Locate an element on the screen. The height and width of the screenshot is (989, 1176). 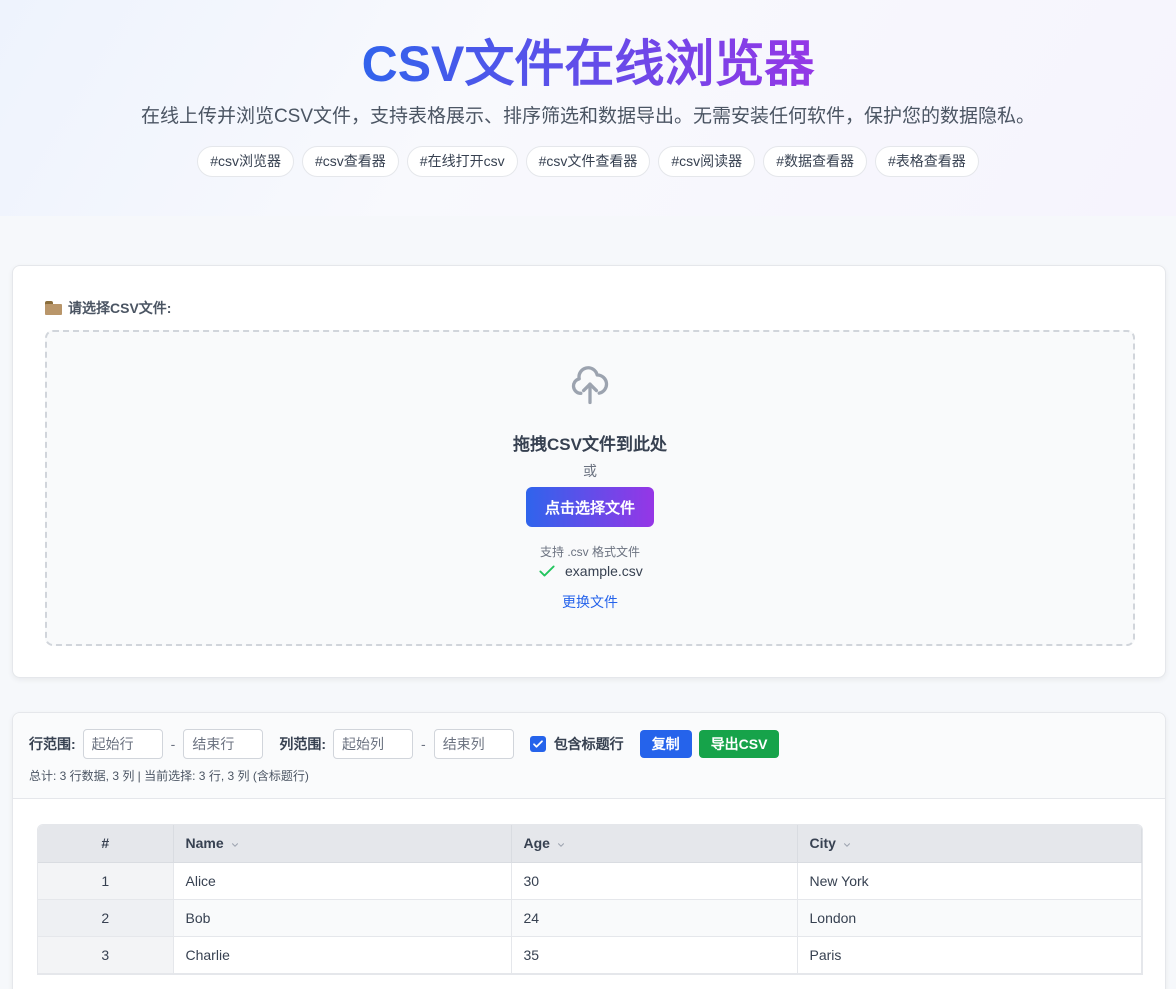
row-index-cell: 1 is located at coordinates (106, 881).